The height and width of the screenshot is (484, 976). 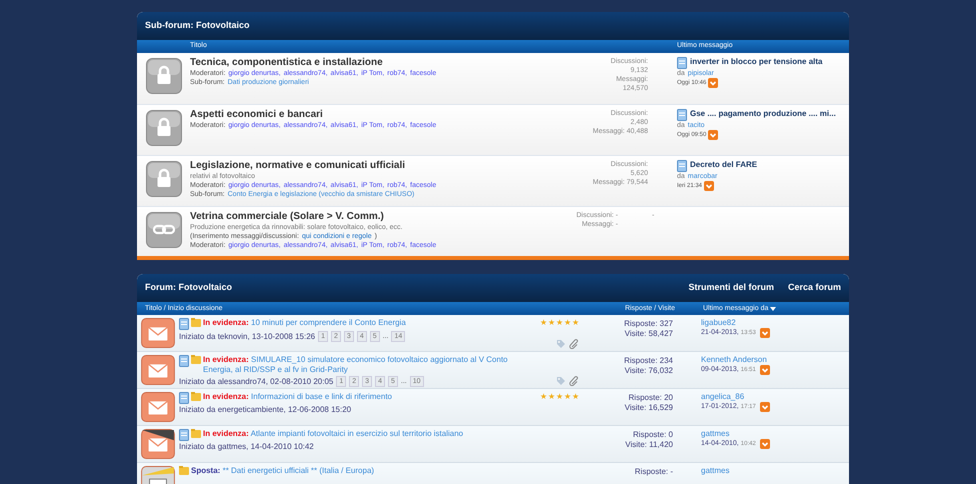 I want to click on reply-count: Risposte: 20, so click(x=650, y=398).